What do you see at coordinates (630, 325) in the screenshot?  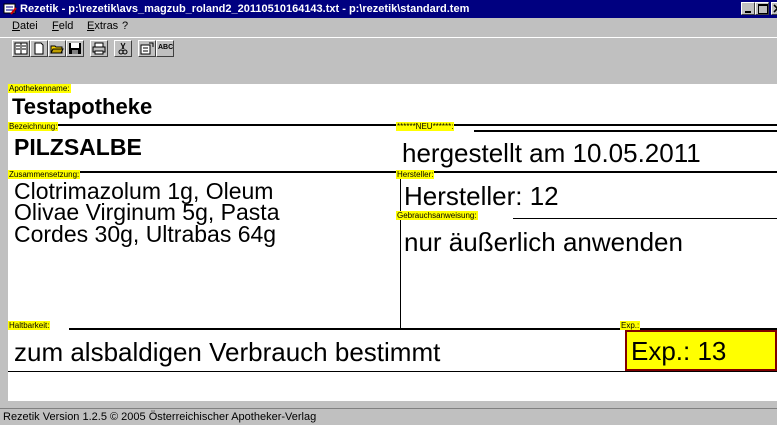 I see `field-label-exp: Exp.:` at bounding box center [630, 325].